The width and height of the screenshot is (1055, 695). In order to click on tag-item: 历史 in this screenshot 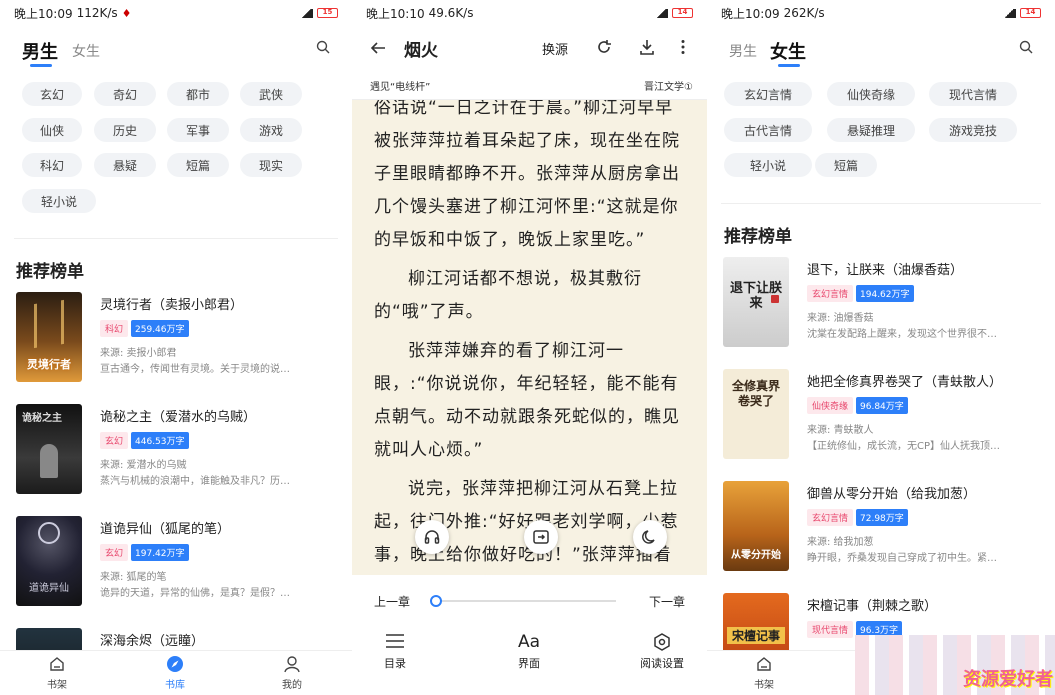, I will do `click(125, 130)`.